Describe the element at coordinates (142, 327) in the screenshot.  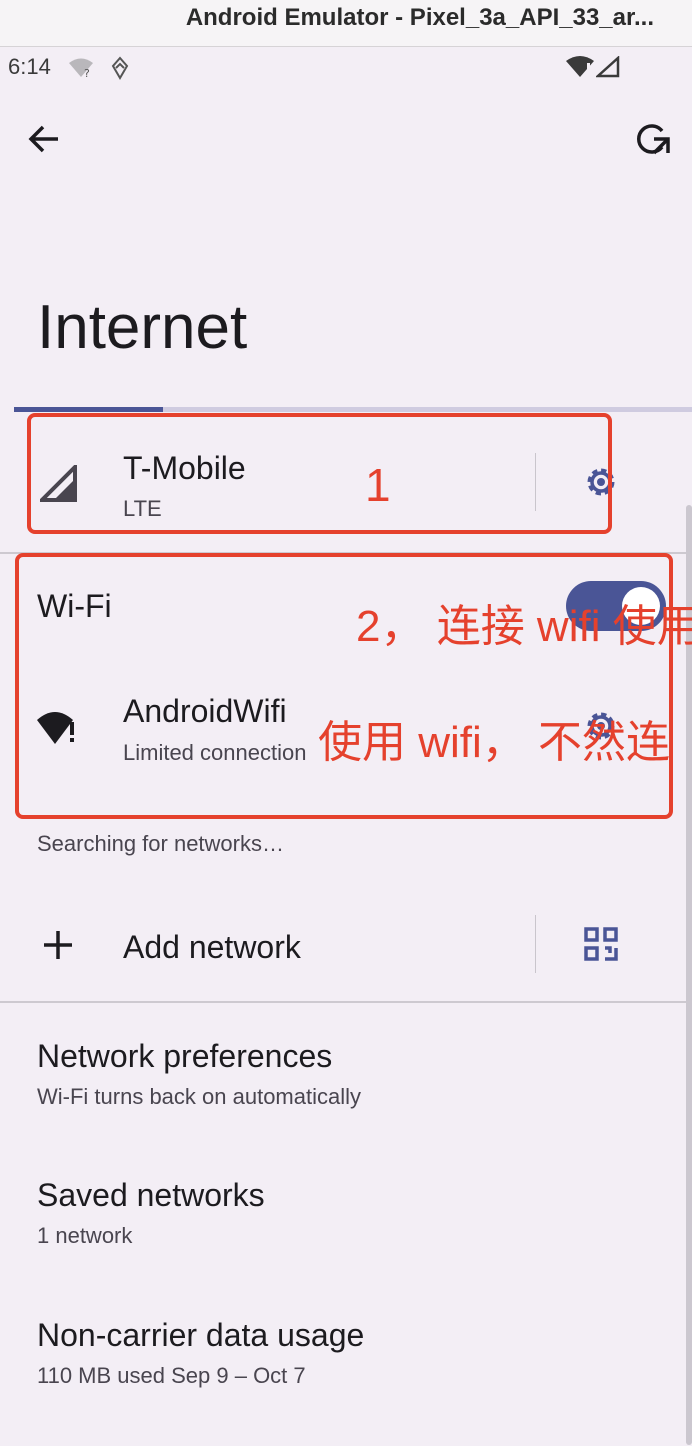
I see `page-title: Internet` at that location.